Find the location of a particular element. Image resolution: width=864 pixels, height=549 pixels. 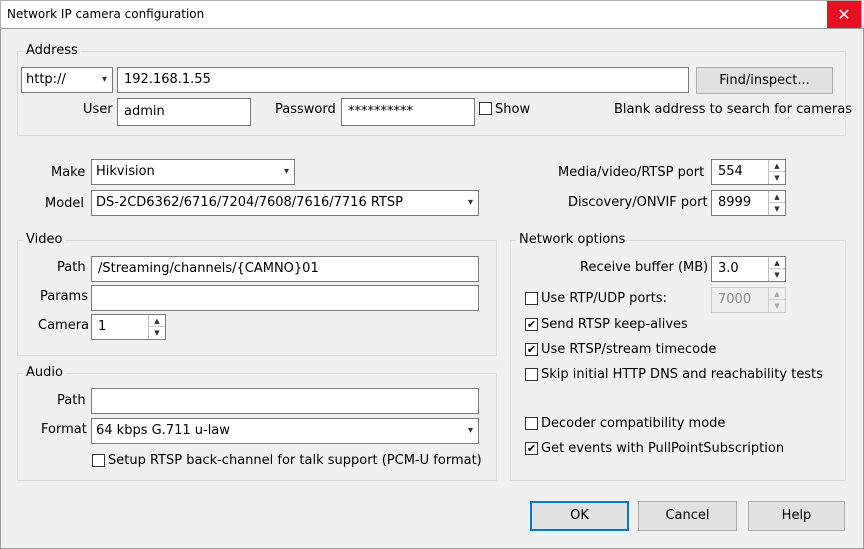

decoder-compat-checkbox is located at coordinates (531, 423).